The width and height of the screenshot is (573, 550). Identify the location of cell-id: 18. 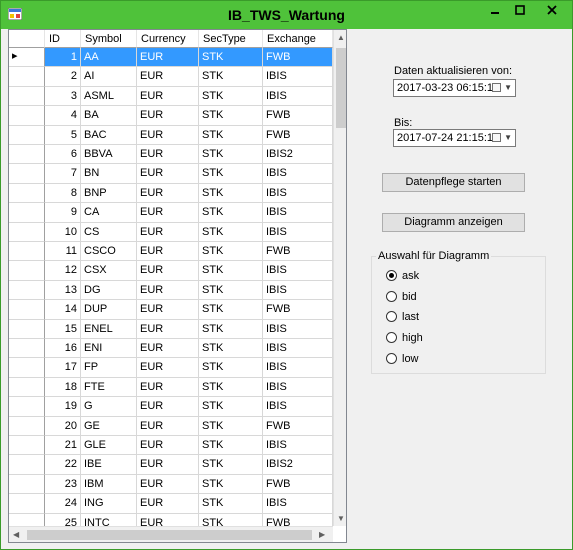
(63, 387).